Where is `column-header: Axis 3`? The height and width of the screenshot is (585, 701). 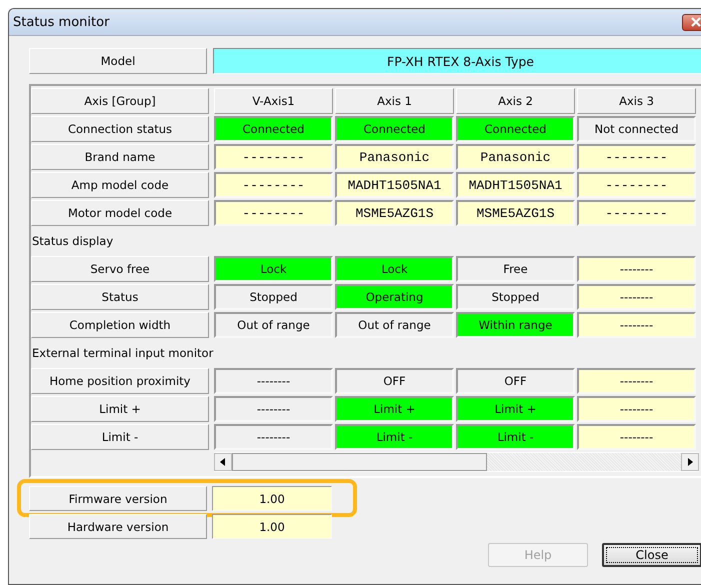 column-header: Axis 3 is located at coordinates (636, 101).